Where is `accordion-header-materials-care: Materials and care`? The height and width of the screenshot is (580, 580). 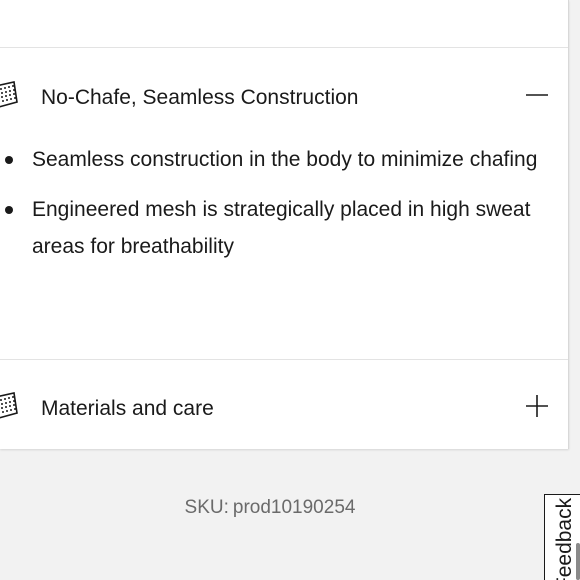
accordion-header-materials-care: Materials and care is located at coordinates (284, 409).